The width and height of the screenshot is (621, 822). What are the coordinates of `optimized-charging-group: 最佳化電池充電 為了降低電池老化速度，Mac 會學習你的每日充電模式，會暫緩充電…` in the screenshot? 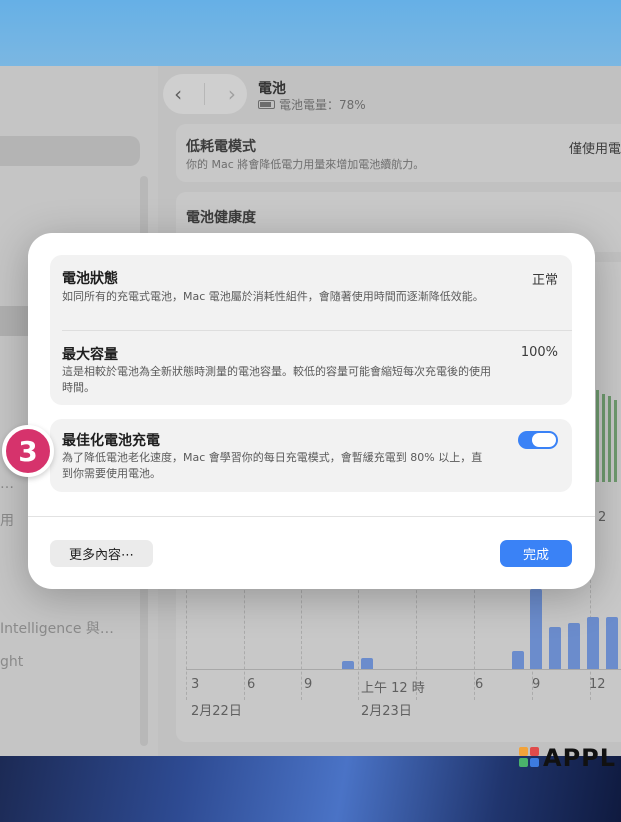 It's located at (311, 455).